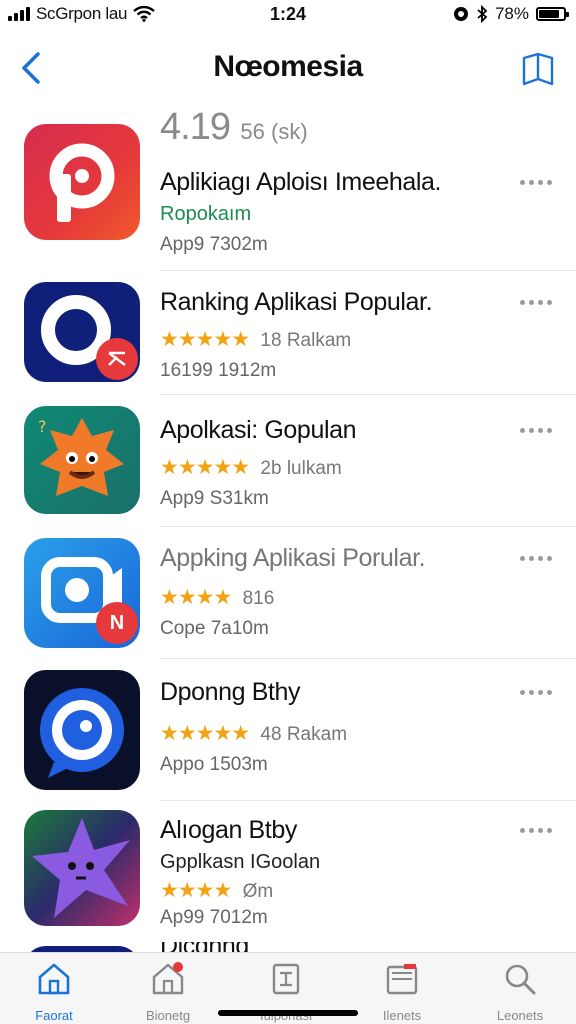  I want to click on app-info: Dponng Bthy ★★★★★ 48 Rakam Appo 1503m, so click(333, 727).